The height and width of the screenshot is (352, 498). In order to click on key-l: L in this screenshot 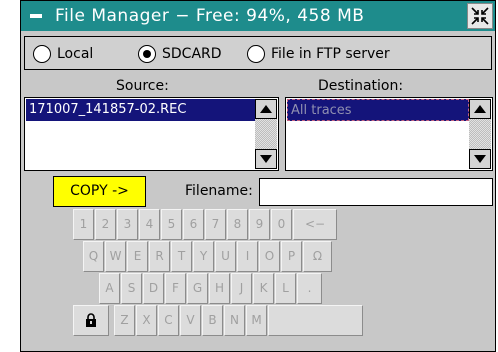, I will do `click(285, 288)`.